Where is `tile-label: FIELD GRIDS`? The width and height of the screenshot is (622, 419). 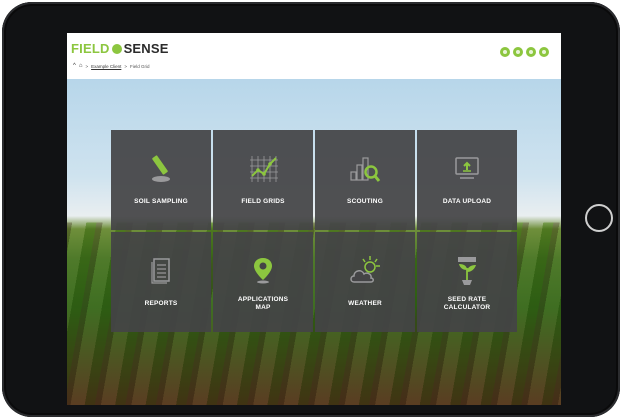 tile-label: FIELD GRIDS is located at coordinates (263, 201).